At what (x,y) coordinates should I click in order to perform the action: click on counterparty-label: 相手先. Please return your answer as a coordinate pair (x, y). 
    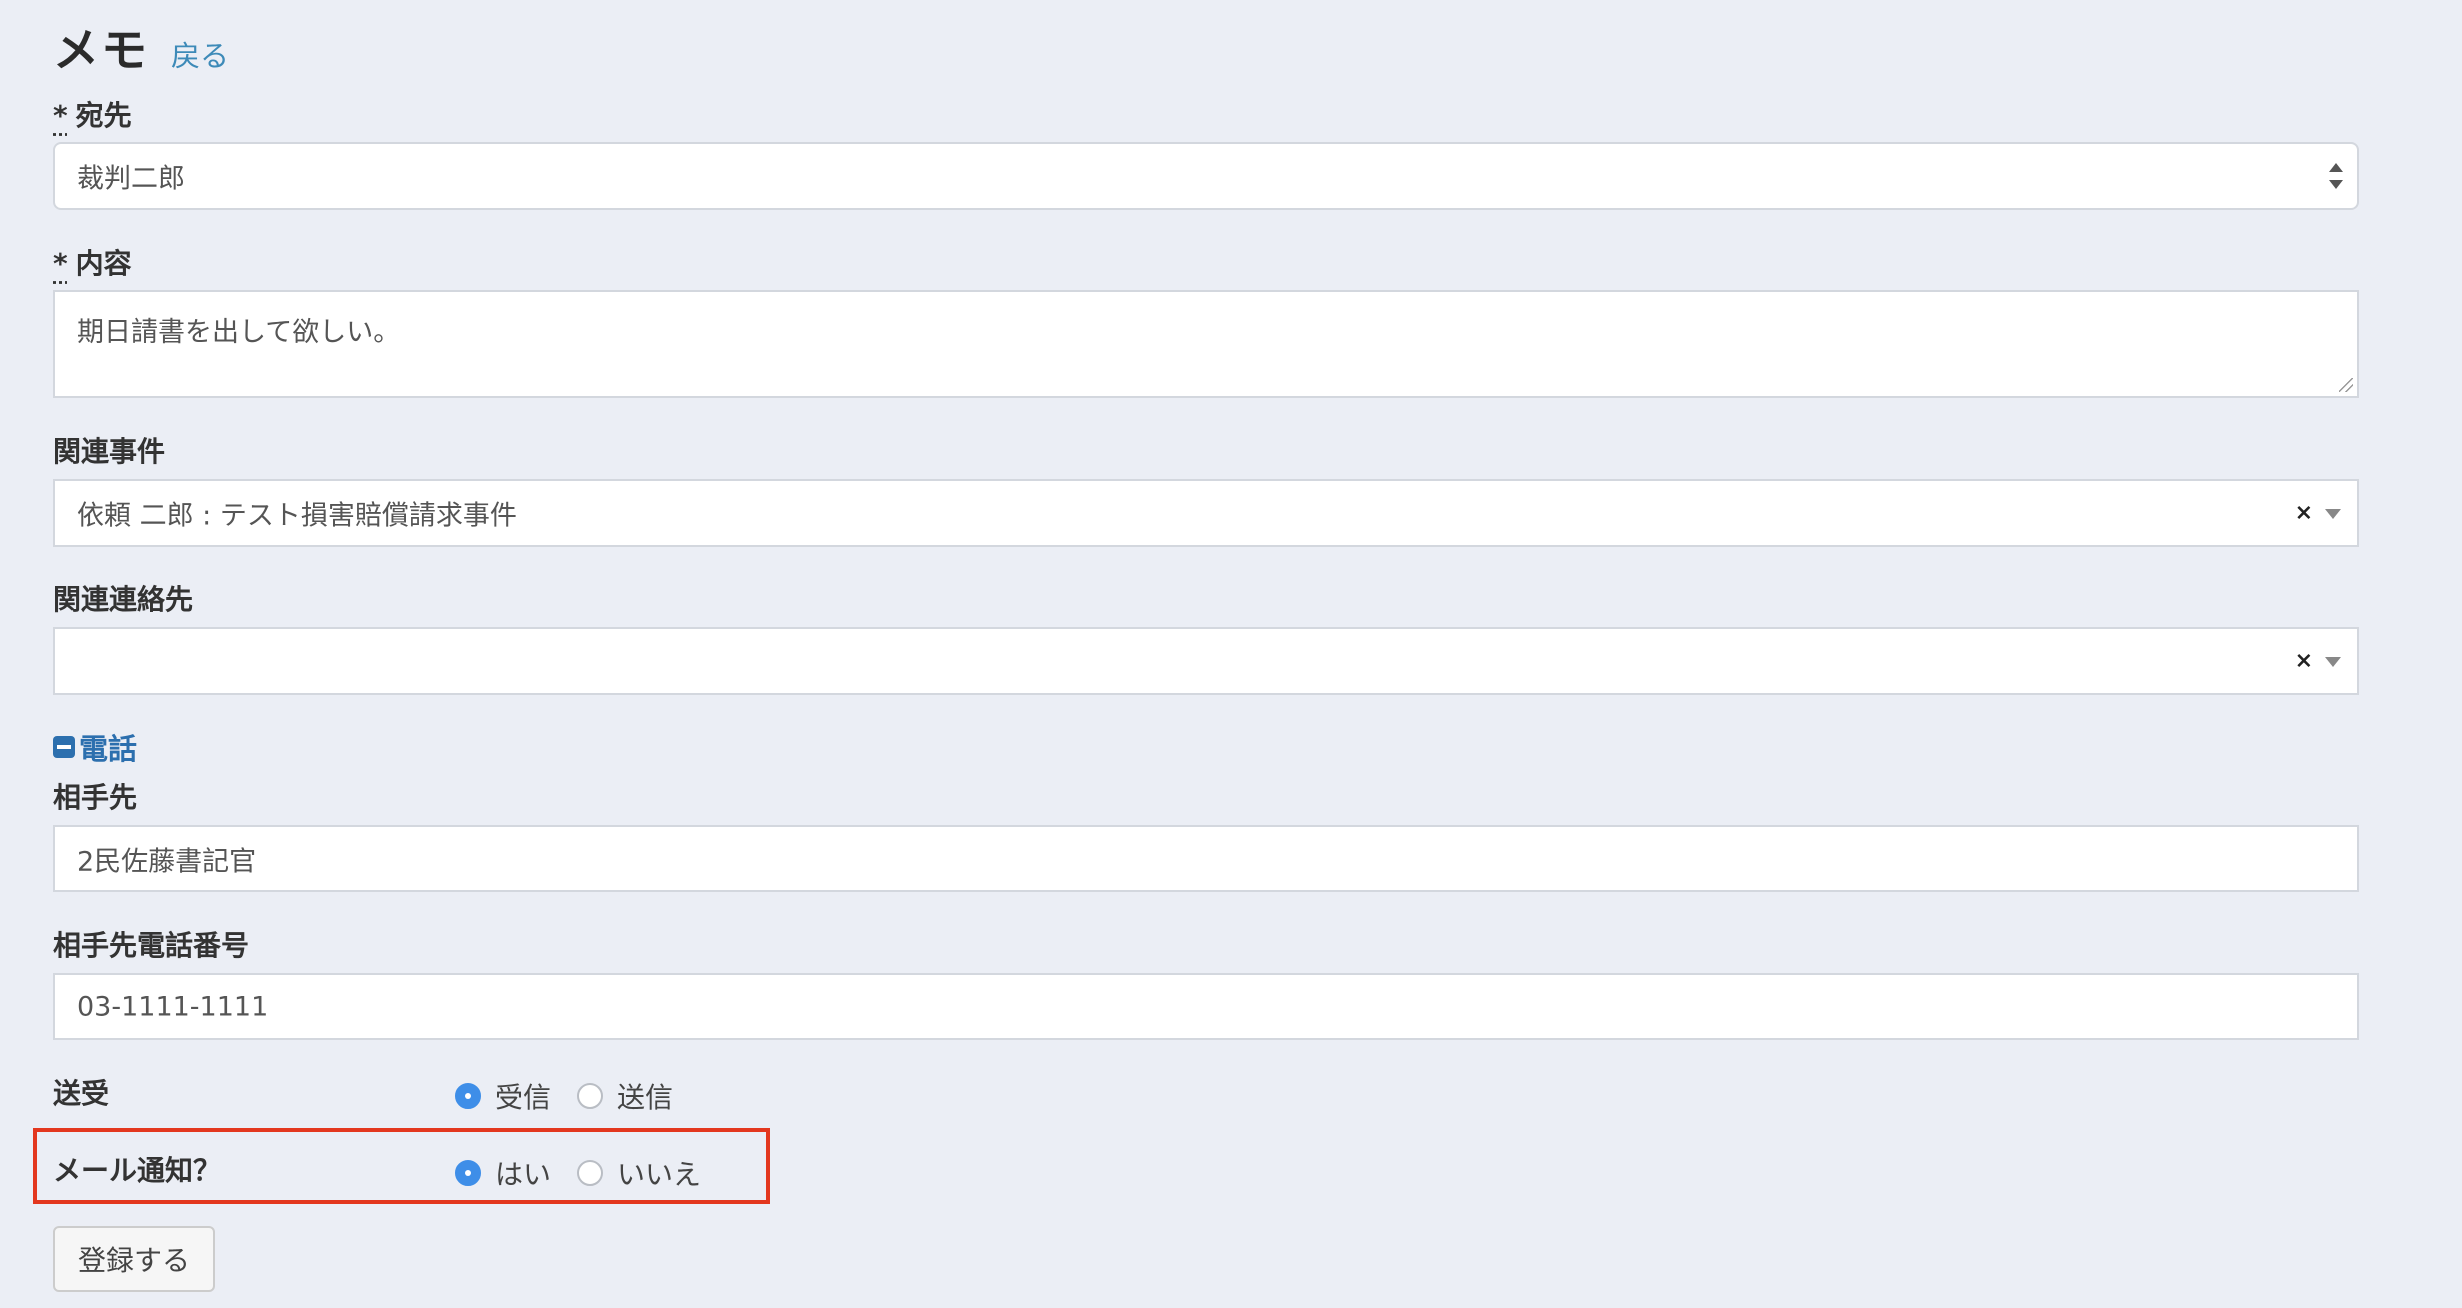
    Looking at the image, I should click on (95, 797).